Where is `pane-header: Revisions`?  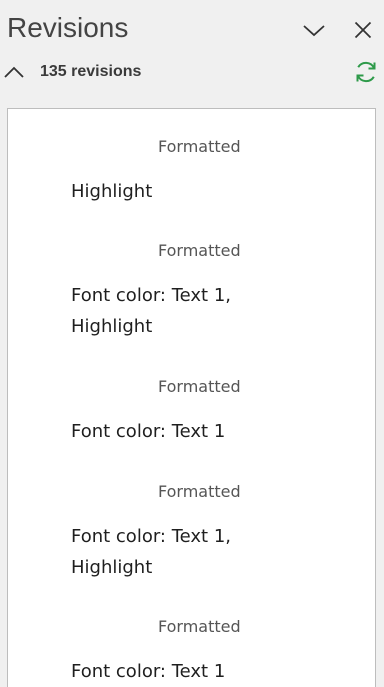 pane-header: Revisions is located at coordinates (192, 28).